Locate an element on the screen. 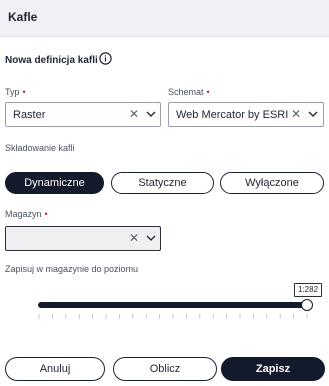 This screenshot has width=329, height=386. typ-select: Raster ✕ is located at coordinates (83, 114).